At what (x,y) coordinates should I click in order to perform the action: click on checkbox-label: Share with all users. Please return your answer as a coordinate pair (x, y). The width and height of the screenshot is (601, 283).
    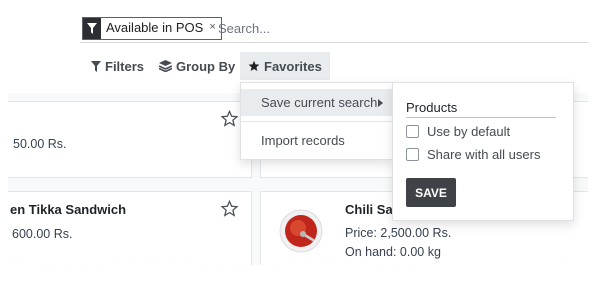
    Looking at the image, I should click on (484, 154).